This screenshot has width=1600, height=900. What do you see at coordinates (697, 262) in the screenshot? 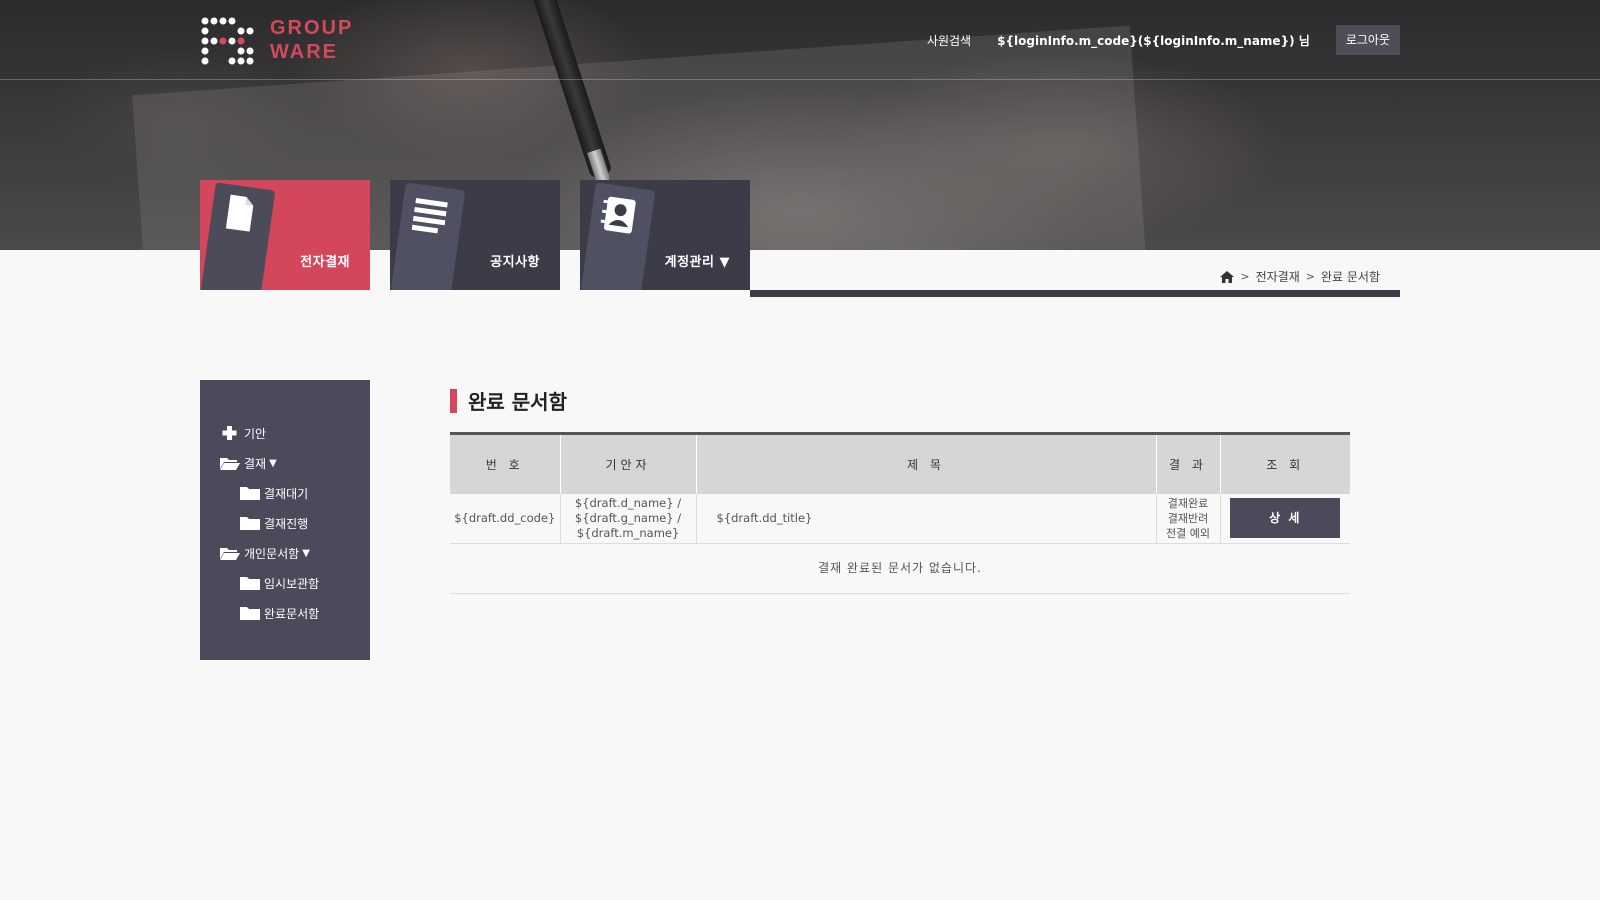
I see `tab-label: 계정관리 ▼` at bounding box center [697, 262].